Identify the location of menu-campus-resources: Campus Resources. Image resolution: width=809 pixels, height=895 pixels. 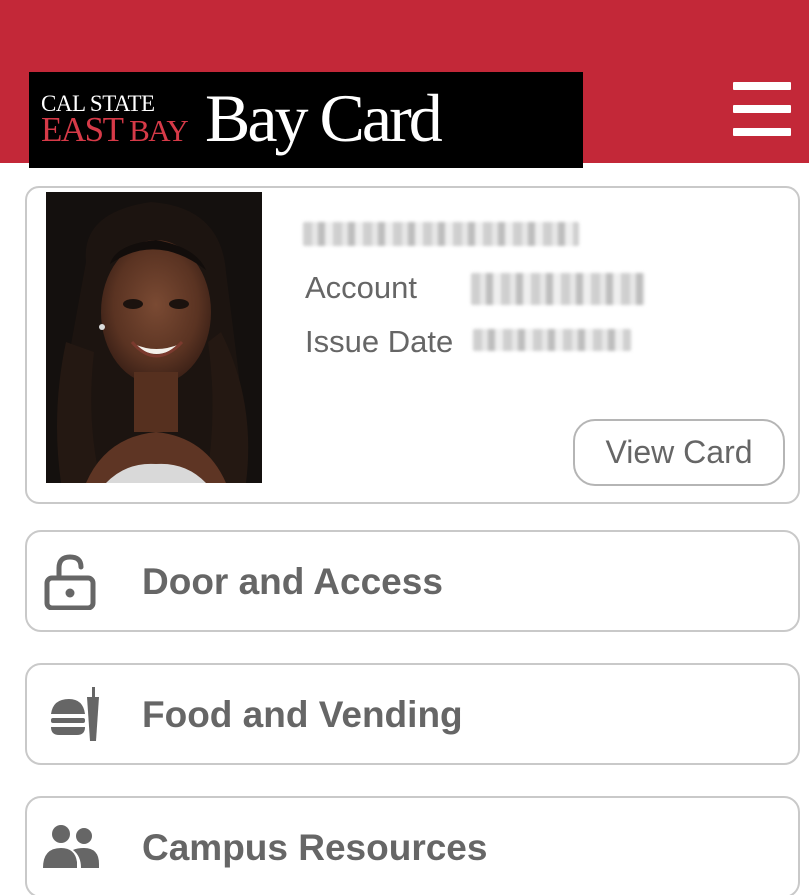
(412, 845).